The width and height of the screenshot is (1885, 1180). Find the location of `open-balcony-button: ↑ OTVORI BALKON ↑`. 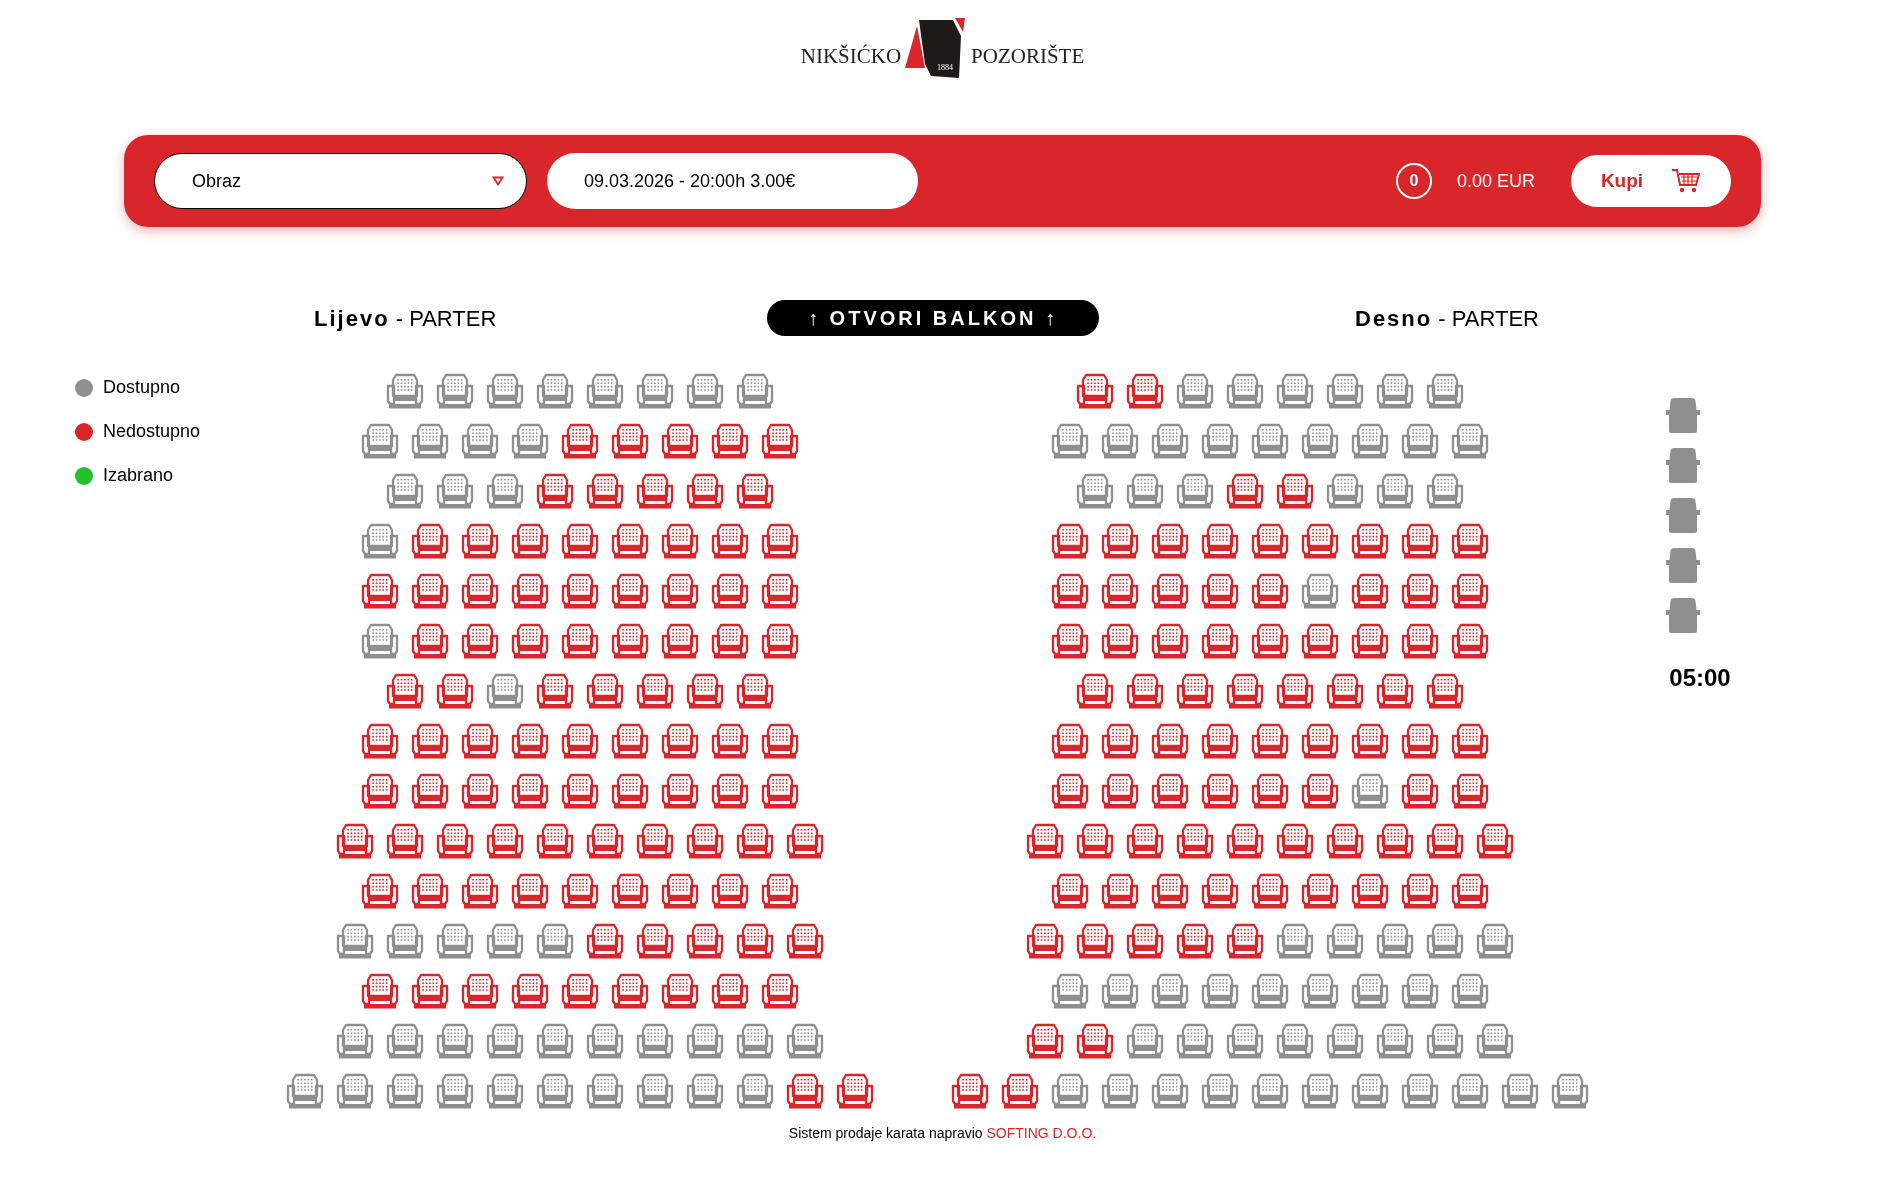

open-balcony-button: ↑ OTVORI BALKON ↑ is located at coordinates (933, 318).